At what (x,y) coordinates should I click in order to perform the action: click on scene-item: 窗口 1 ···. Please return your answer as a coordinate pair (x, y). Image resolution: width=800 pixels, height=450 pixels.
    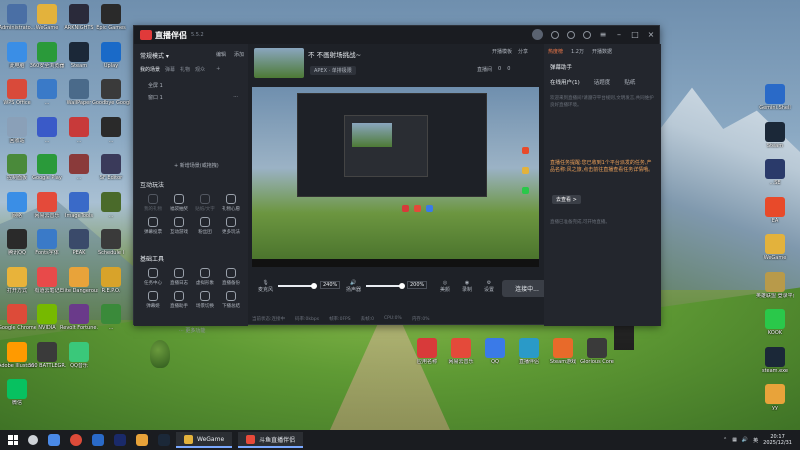
    Looking at the image, I should click on (193, 97).